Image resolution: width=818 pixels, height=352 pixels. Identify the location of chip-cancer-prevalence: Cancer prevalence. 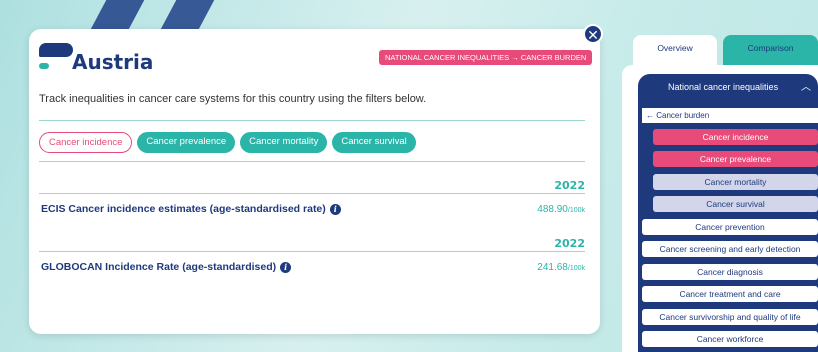
(186, 142).